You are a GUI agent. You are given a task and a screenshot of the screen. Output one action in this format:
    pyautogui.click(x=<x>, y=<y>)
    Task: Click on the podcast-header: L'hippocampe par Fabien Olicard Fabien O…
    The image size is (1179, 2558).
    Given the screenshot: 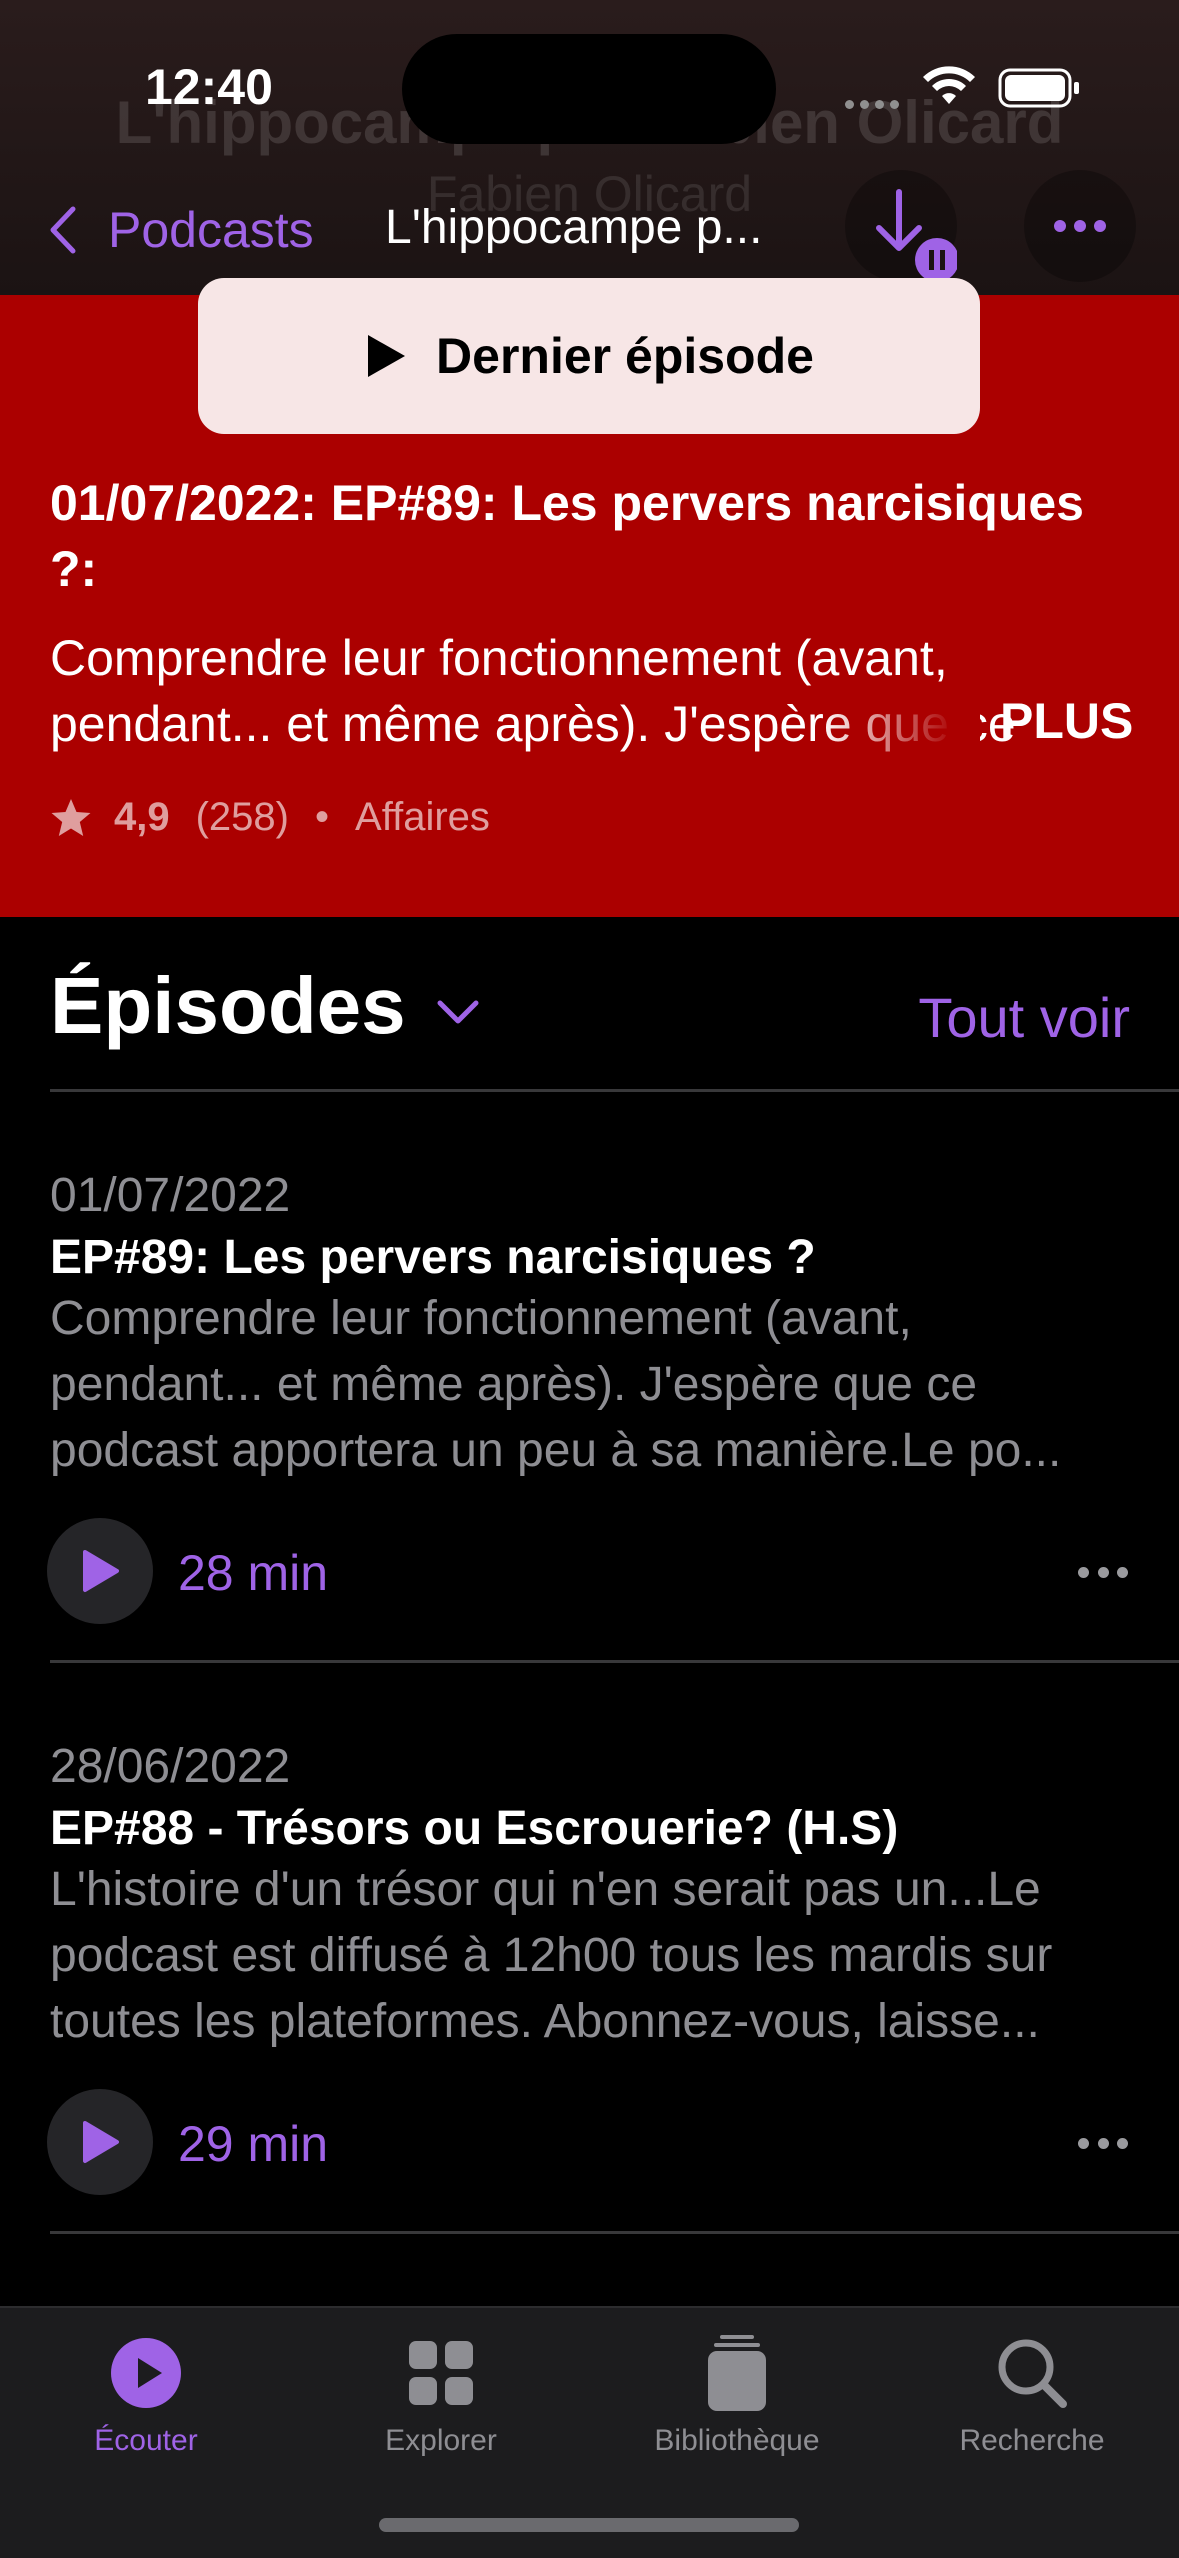 What is the action you would take?
    pyautogui.click(x=589, y=147)
    